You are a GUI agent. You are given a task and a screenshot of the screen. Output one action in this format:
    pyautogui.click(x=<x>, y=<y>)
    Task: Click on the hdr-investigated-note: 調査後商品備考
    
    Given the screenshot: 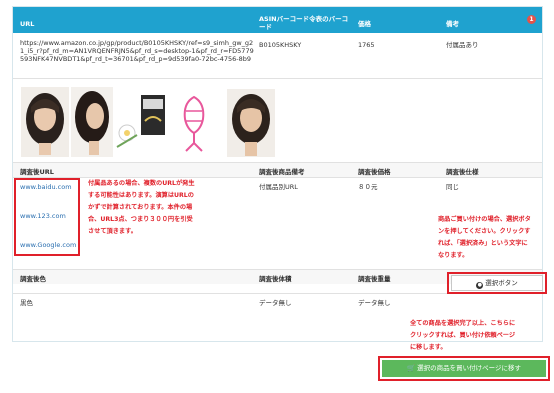 What is the action you would take?
    pyautogui.click(x=282, y=172)
    